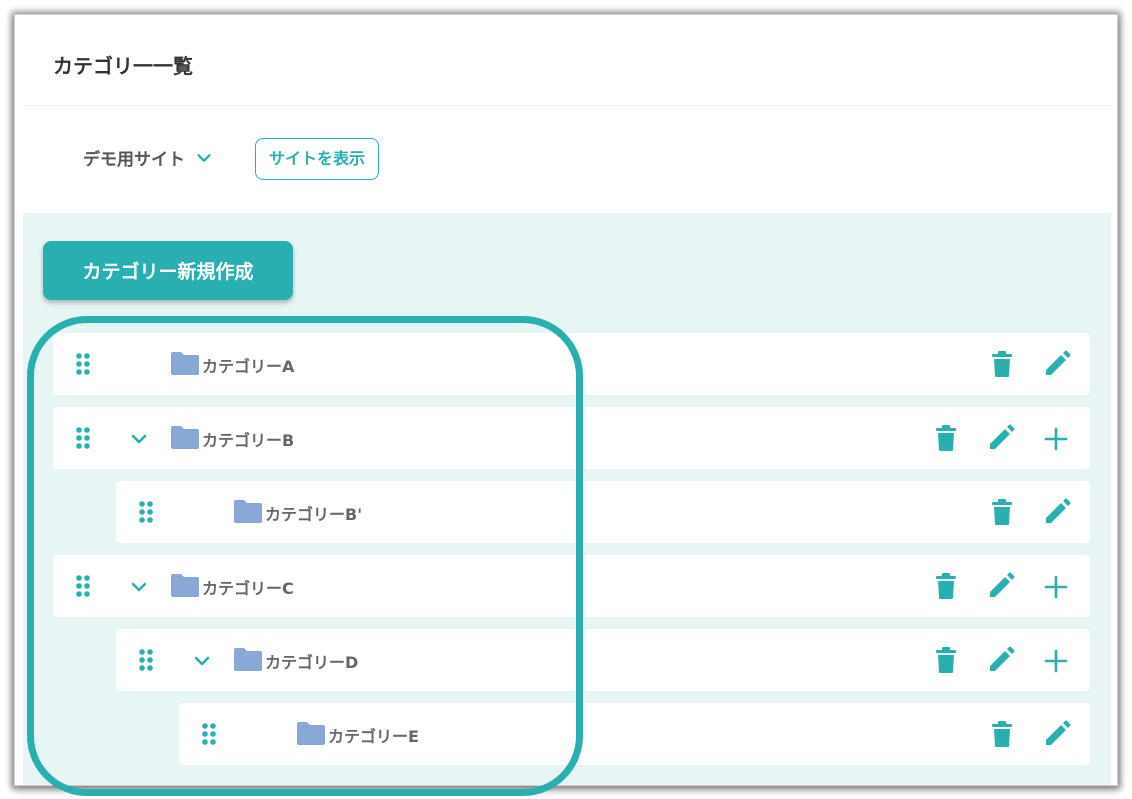 The height and width of the screenshot is (799, 1132). Describe the element at coordinates (373, 736) in the screenshot. I see `category-label: カテゴリーE` at that location.